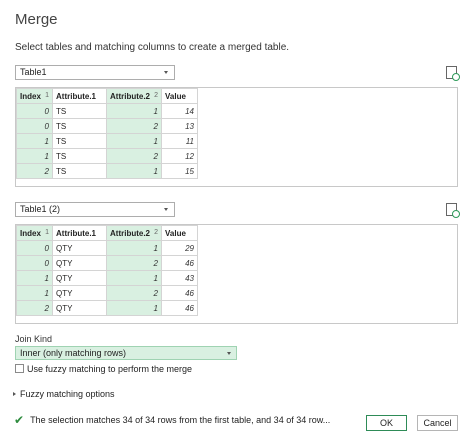  I want to click on table-row: 0 TS 1 14, so click(107, 111).